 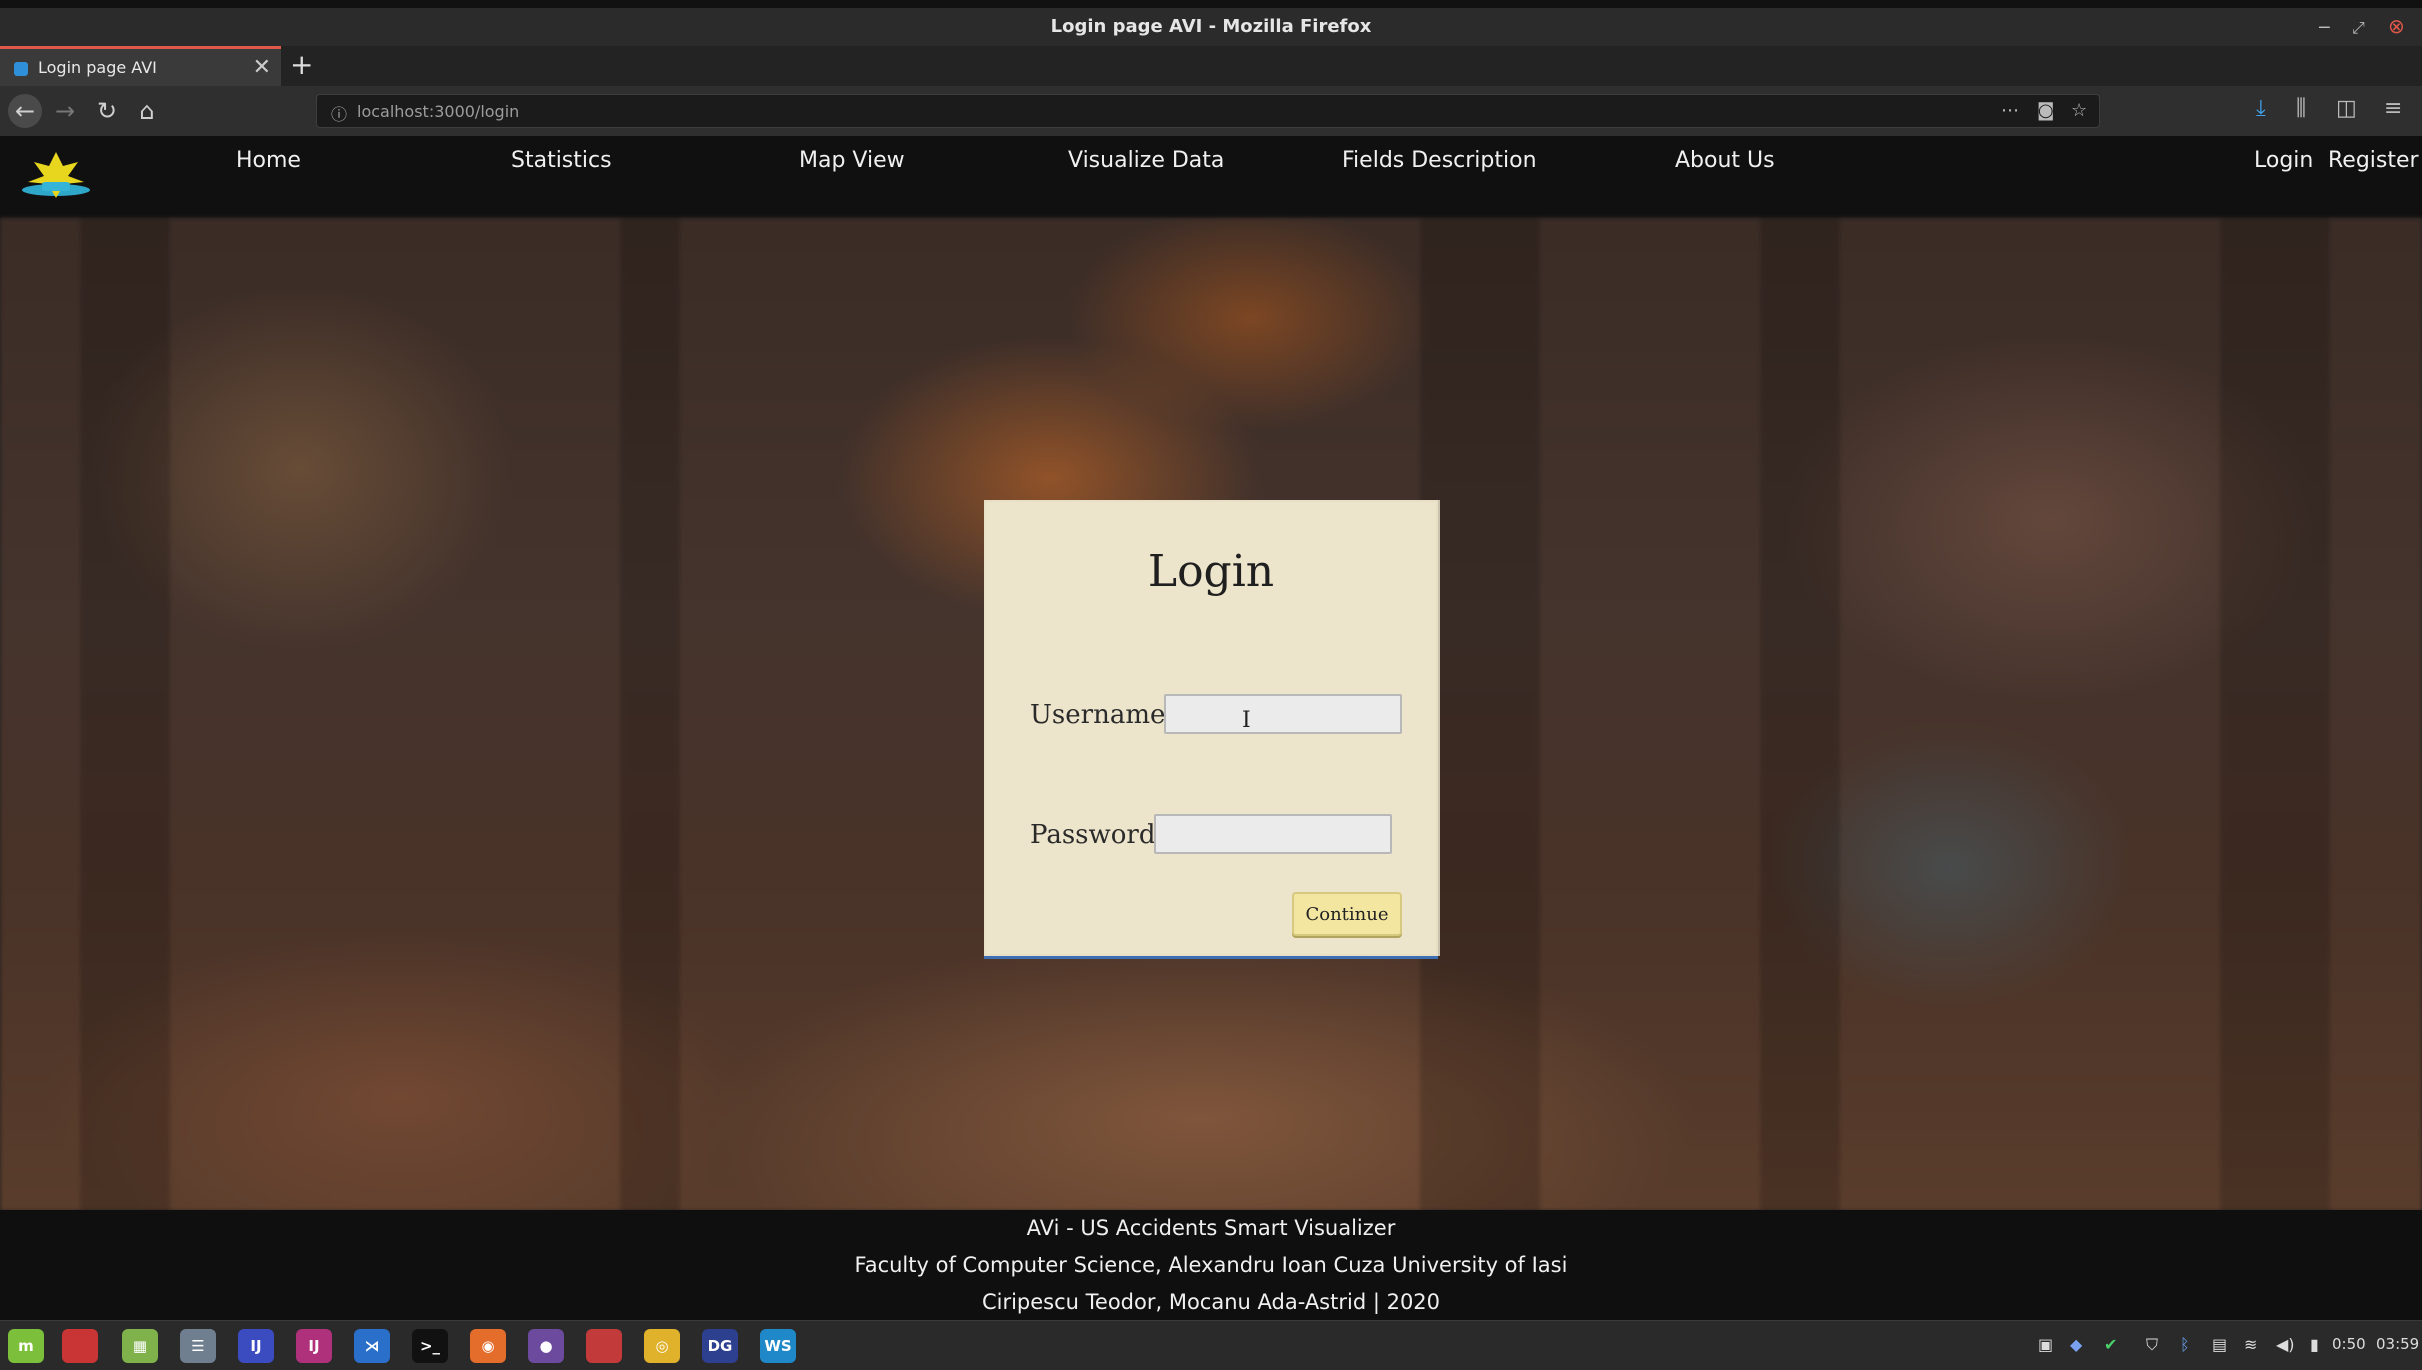 What do you see at coordinates (1211, 571) in the screenshot?
I see `login-heading: Login` at bounding box center [1211, 571].